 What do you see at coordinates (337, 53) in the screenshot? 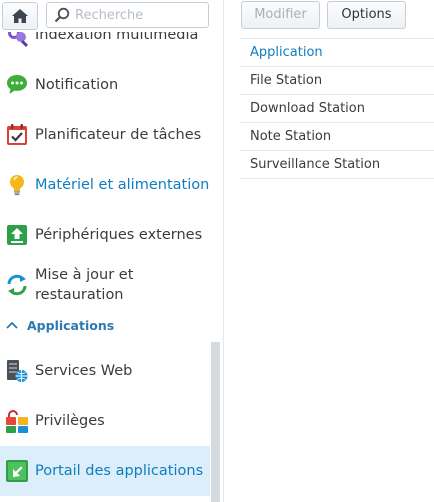
I see `list-item: Application` at bounding box center [337, 53].